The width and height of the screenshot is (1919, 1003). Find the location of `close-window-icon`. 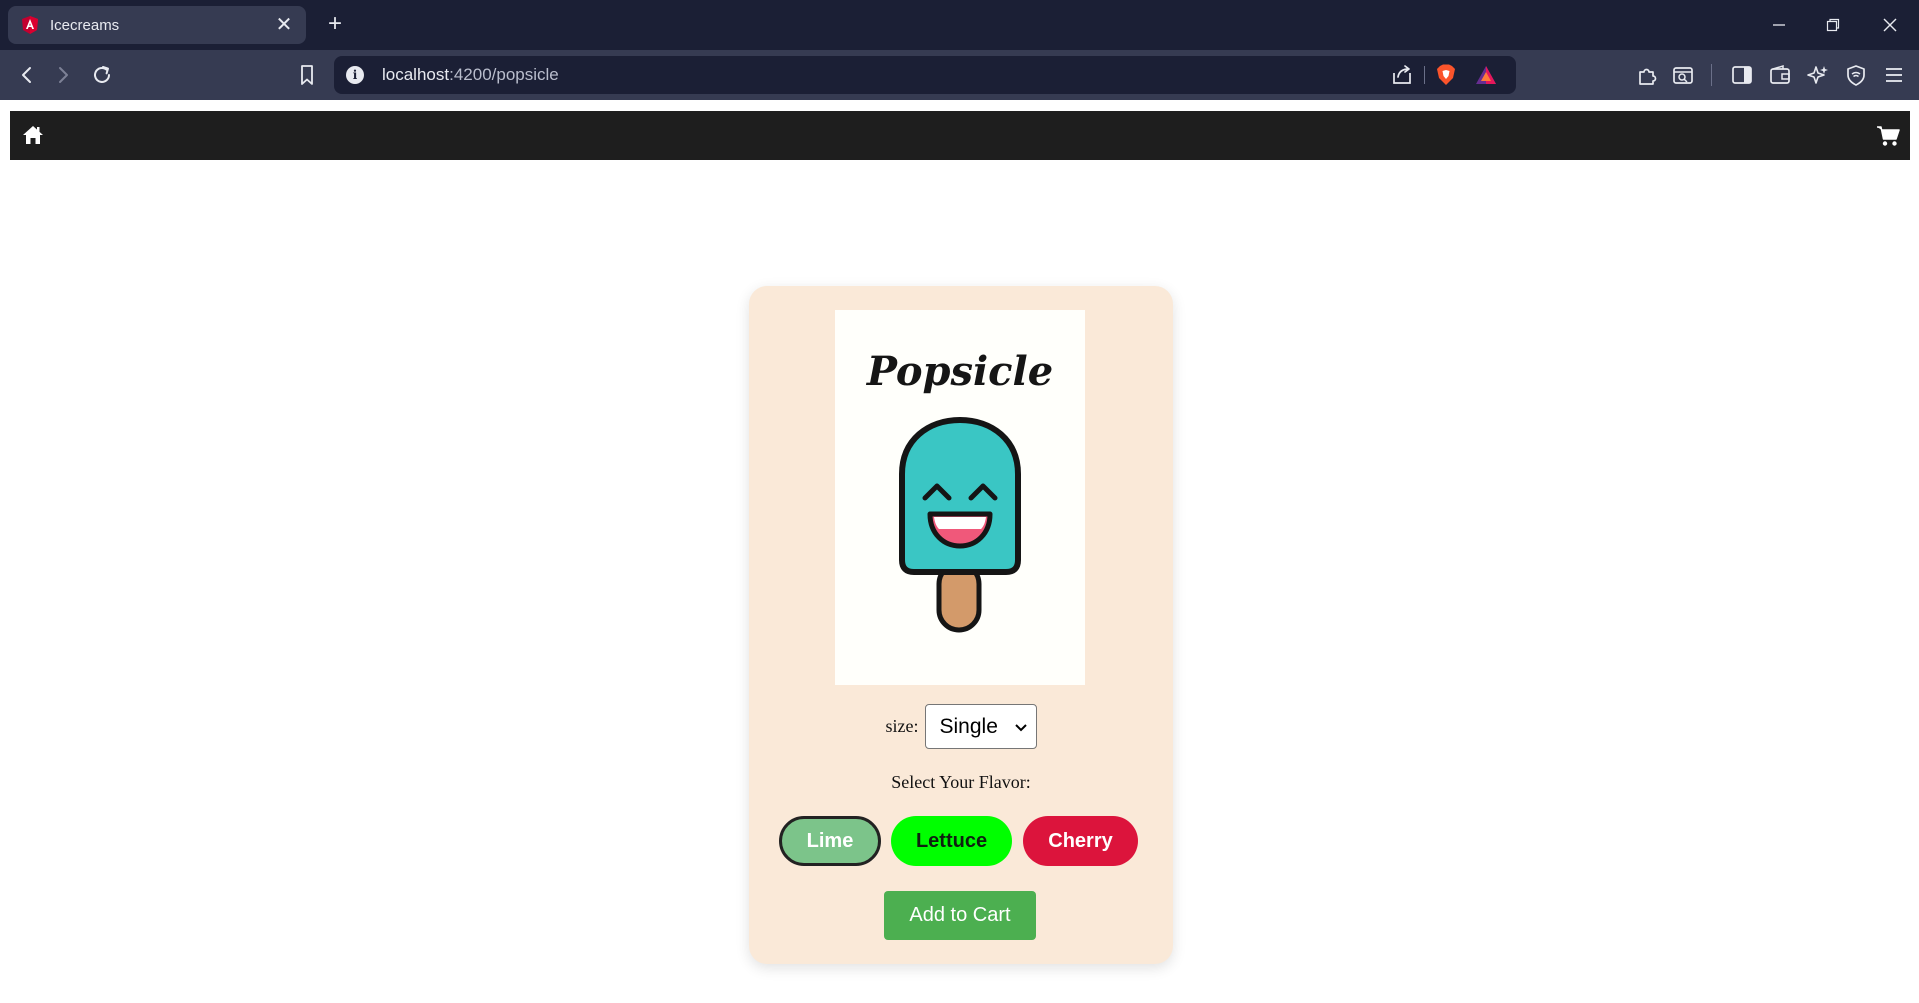

close-window-icon is located at coordinates (1890, 25).